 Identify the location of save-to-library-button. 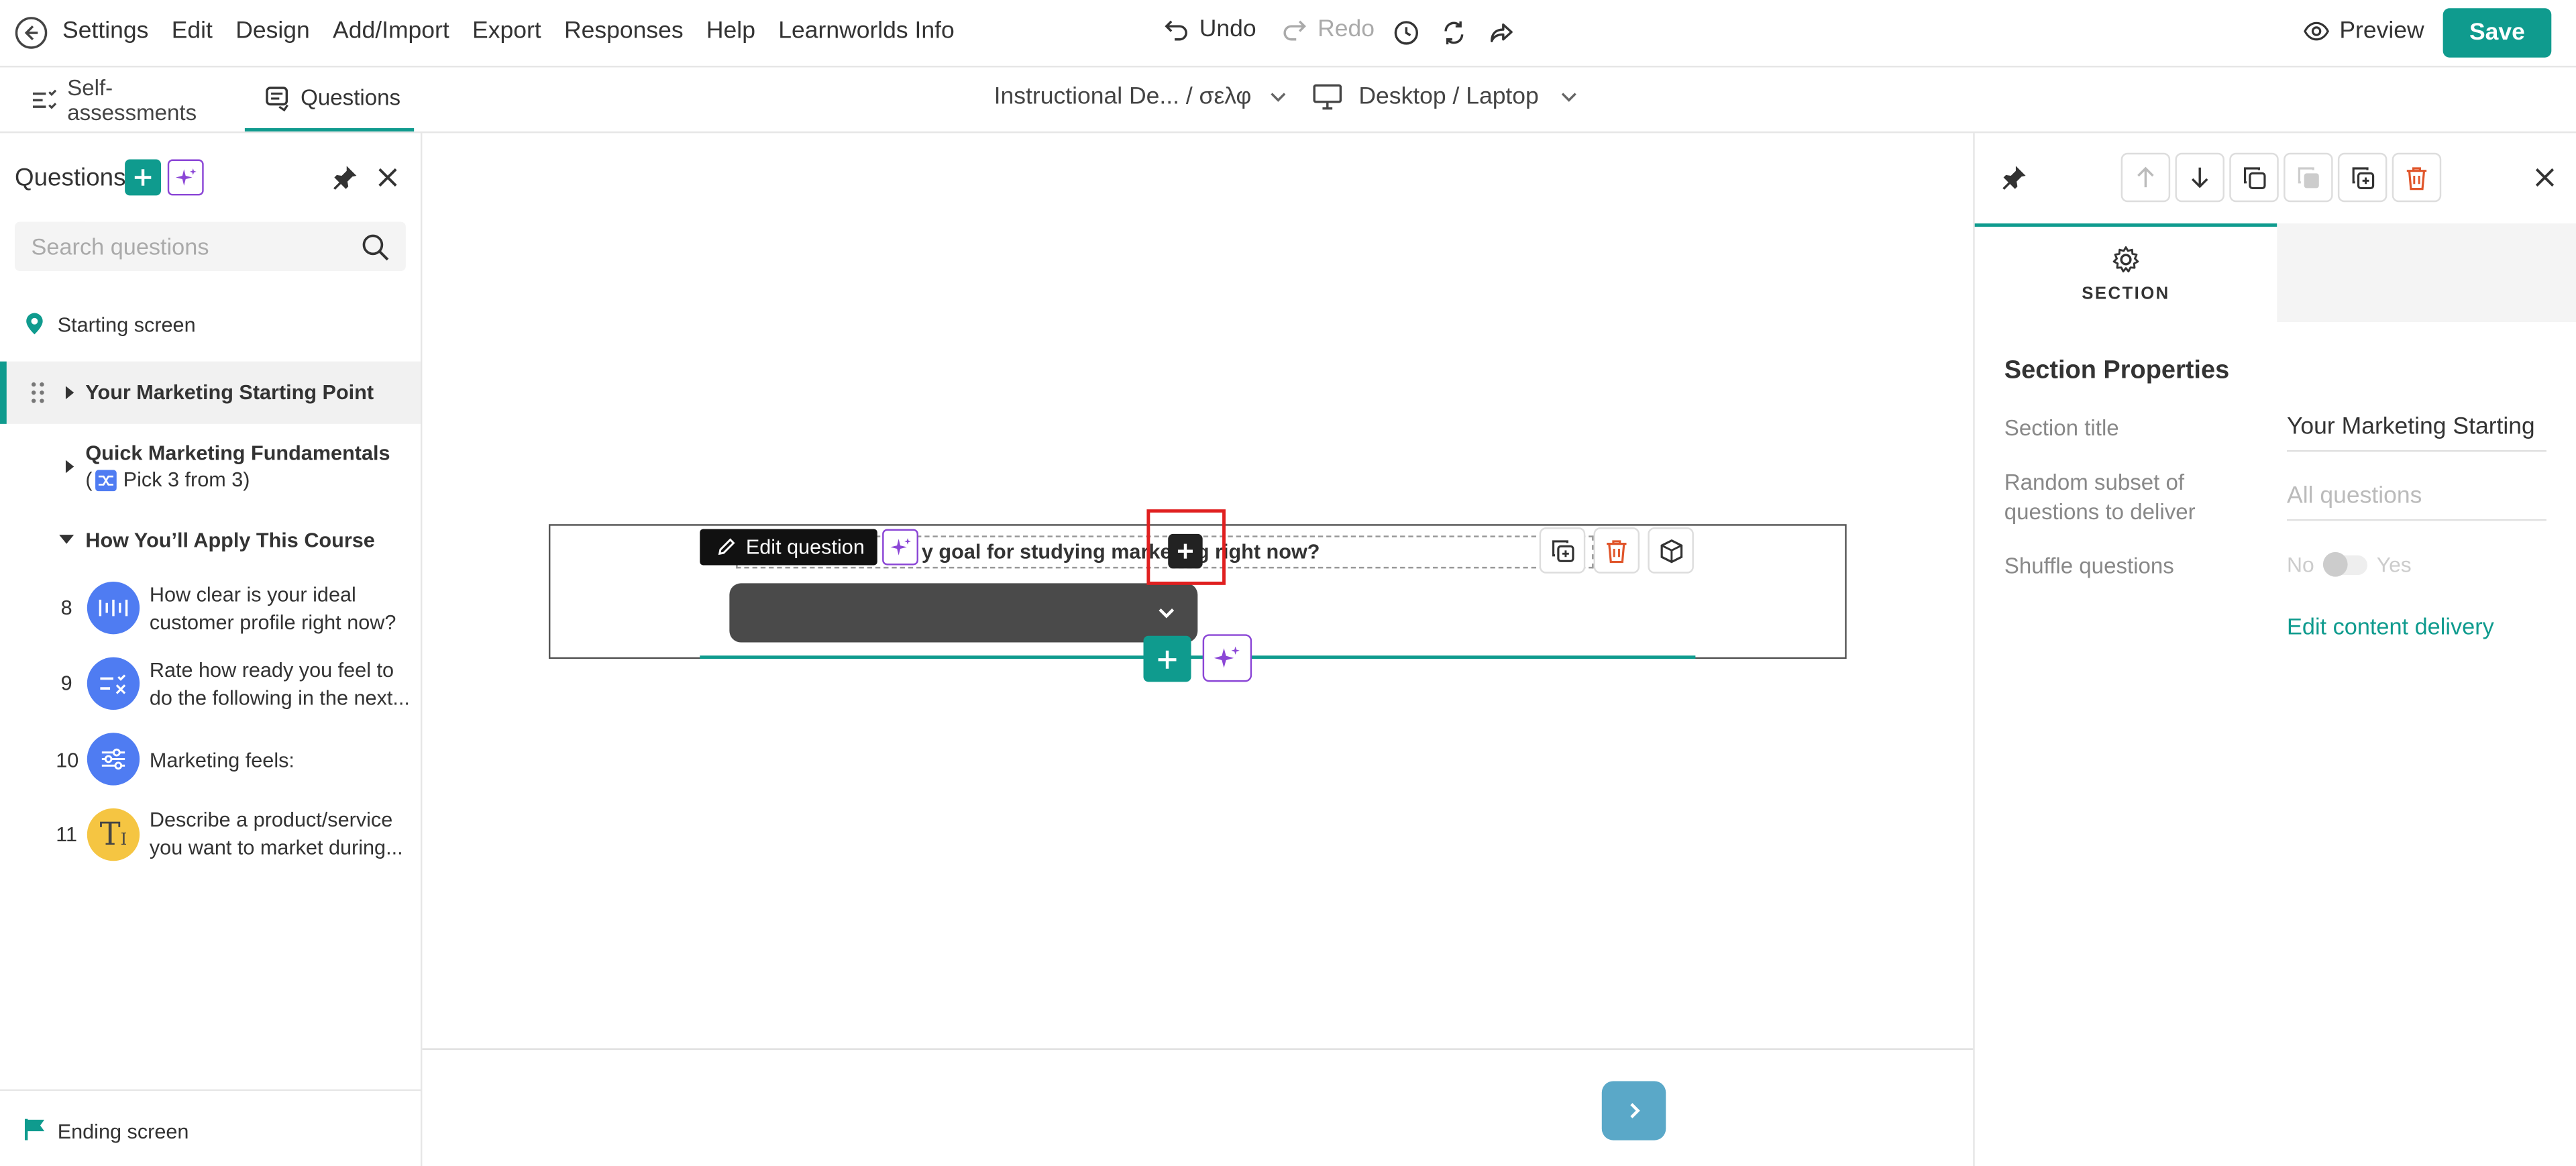
(1671, 550).